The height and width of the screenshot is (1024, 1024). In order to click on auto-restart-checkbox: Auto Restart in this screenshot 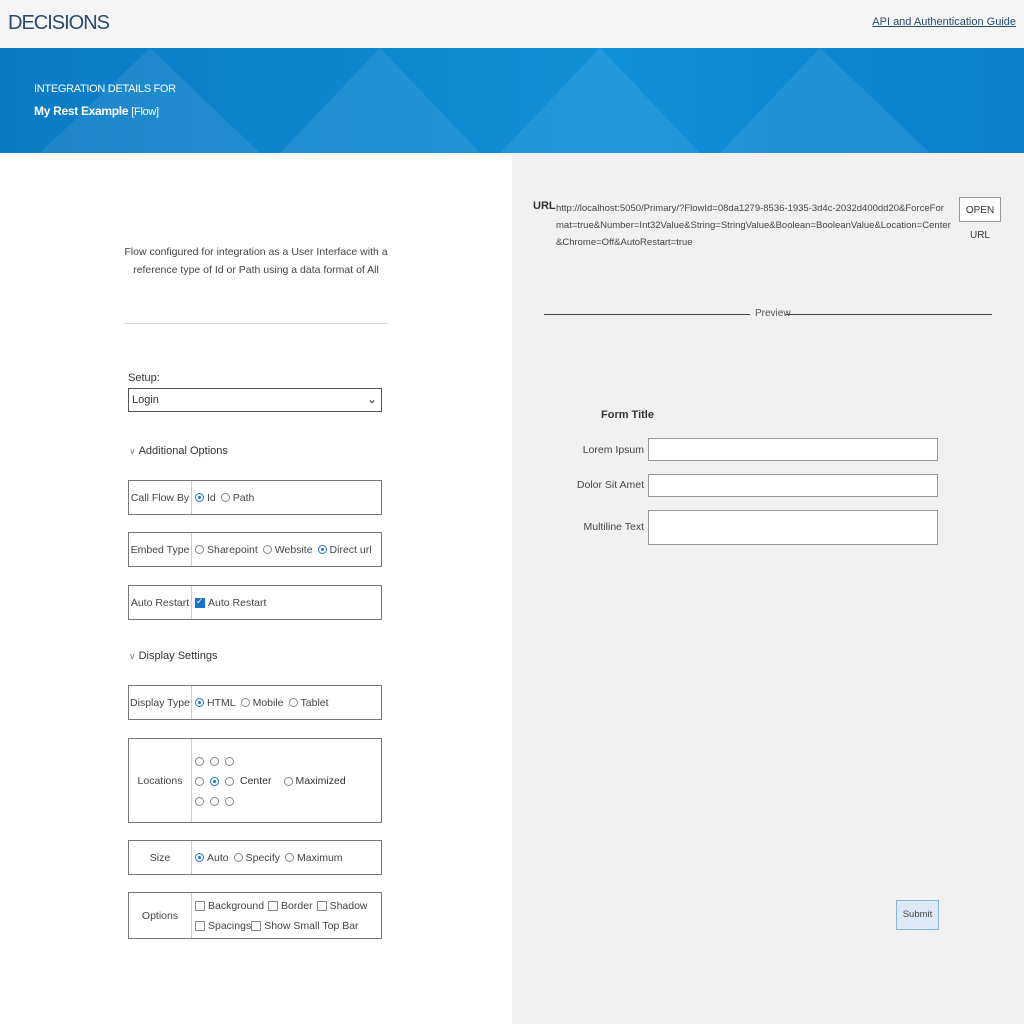, I will do `click(231, 602)`.